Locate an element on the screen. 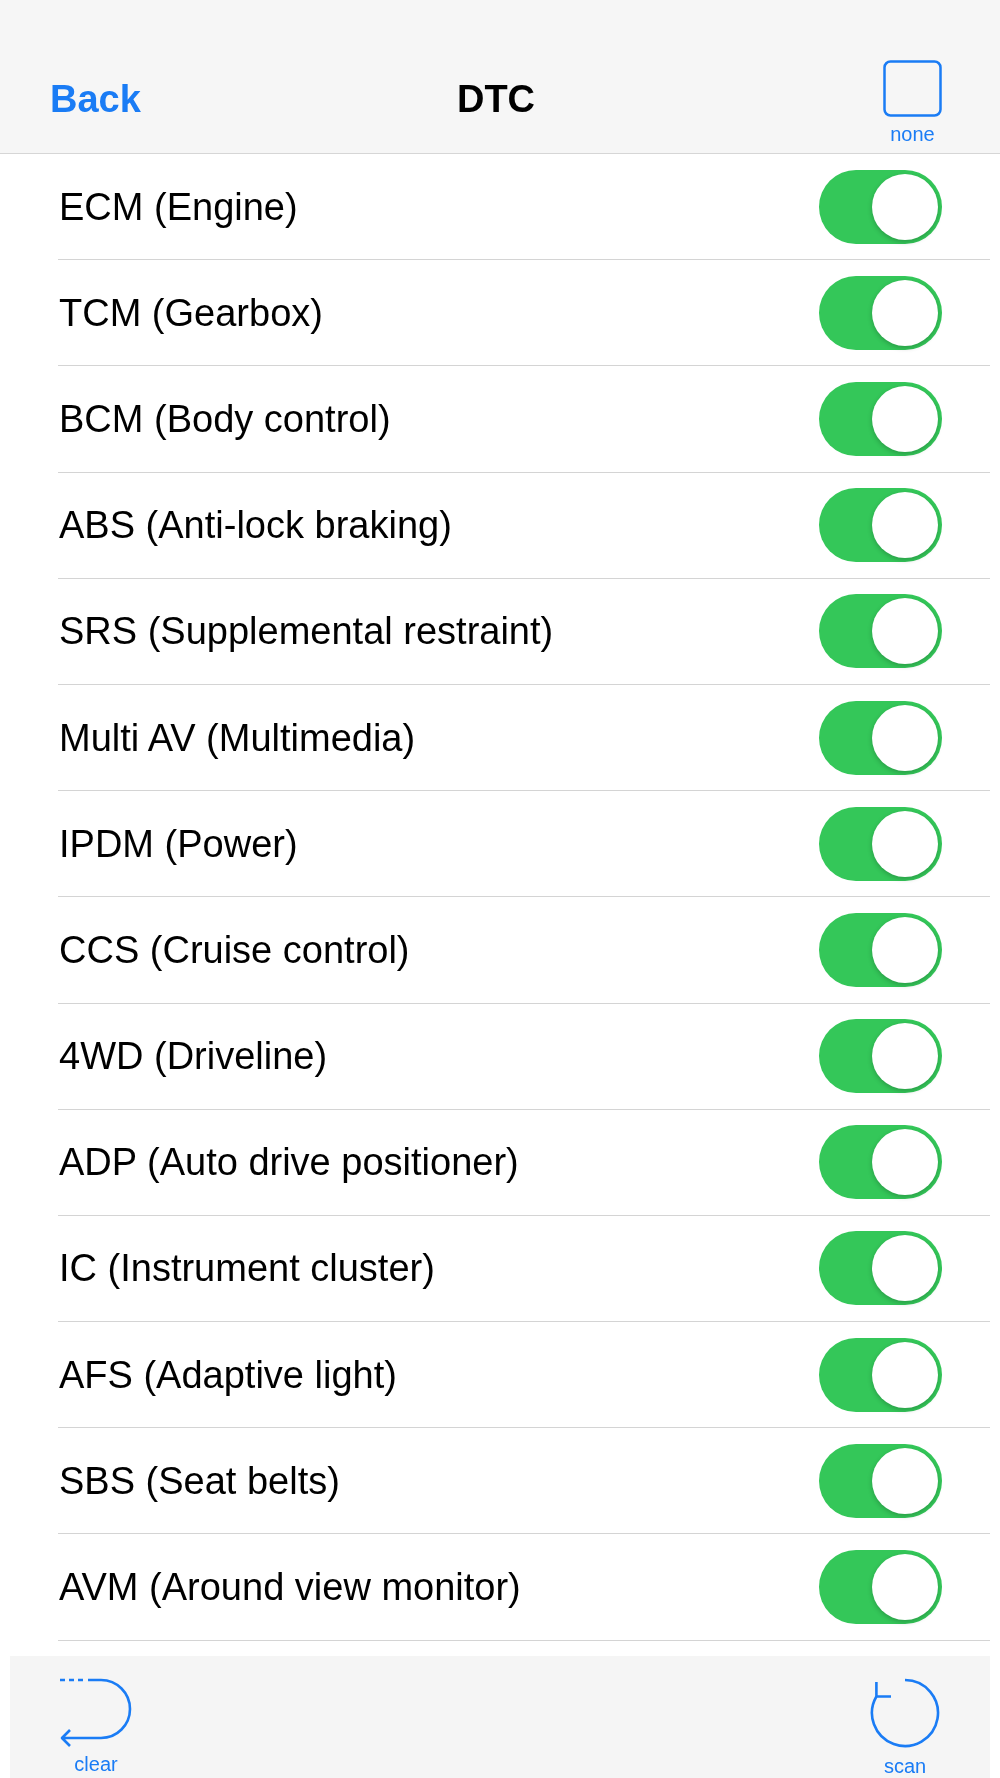  module-label: IPDM (Power) is located at coordinates (178, 844).